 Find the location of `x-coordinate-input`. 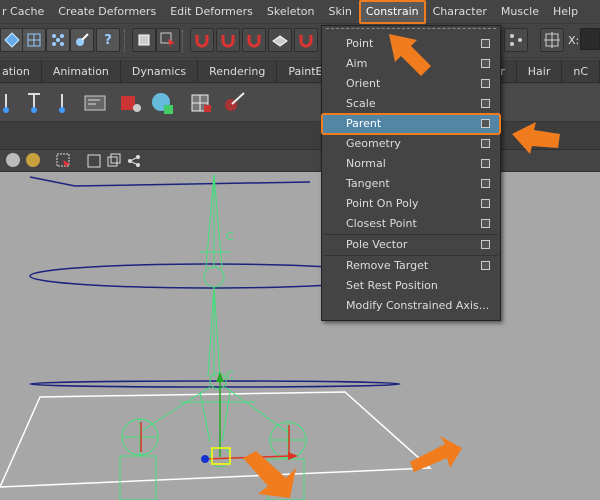

x-coordinate-input is located at coordinates (590, 39).